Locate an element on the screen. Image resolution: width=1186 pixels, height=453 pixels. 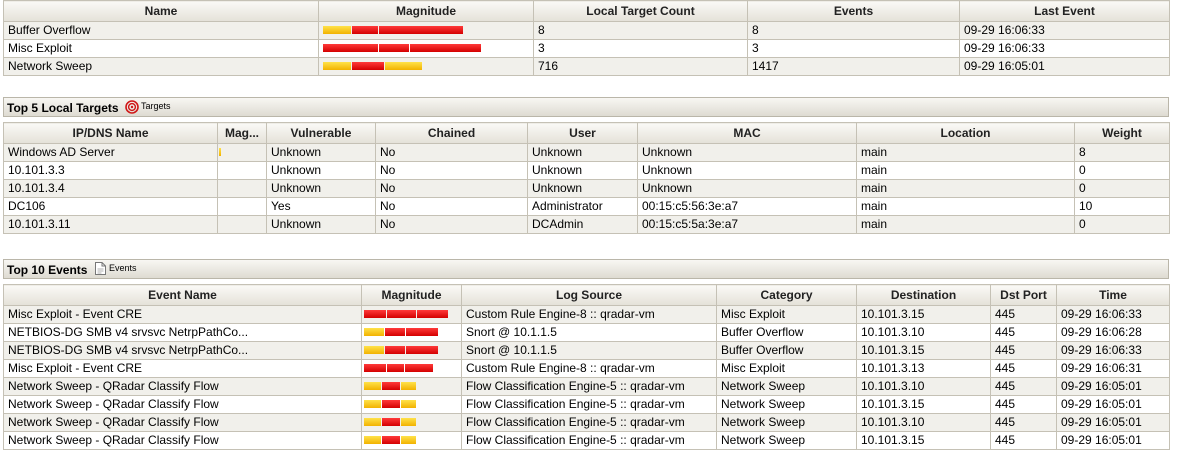
col-local-target-count: Local Target Count is located at coordinates (640, 11).